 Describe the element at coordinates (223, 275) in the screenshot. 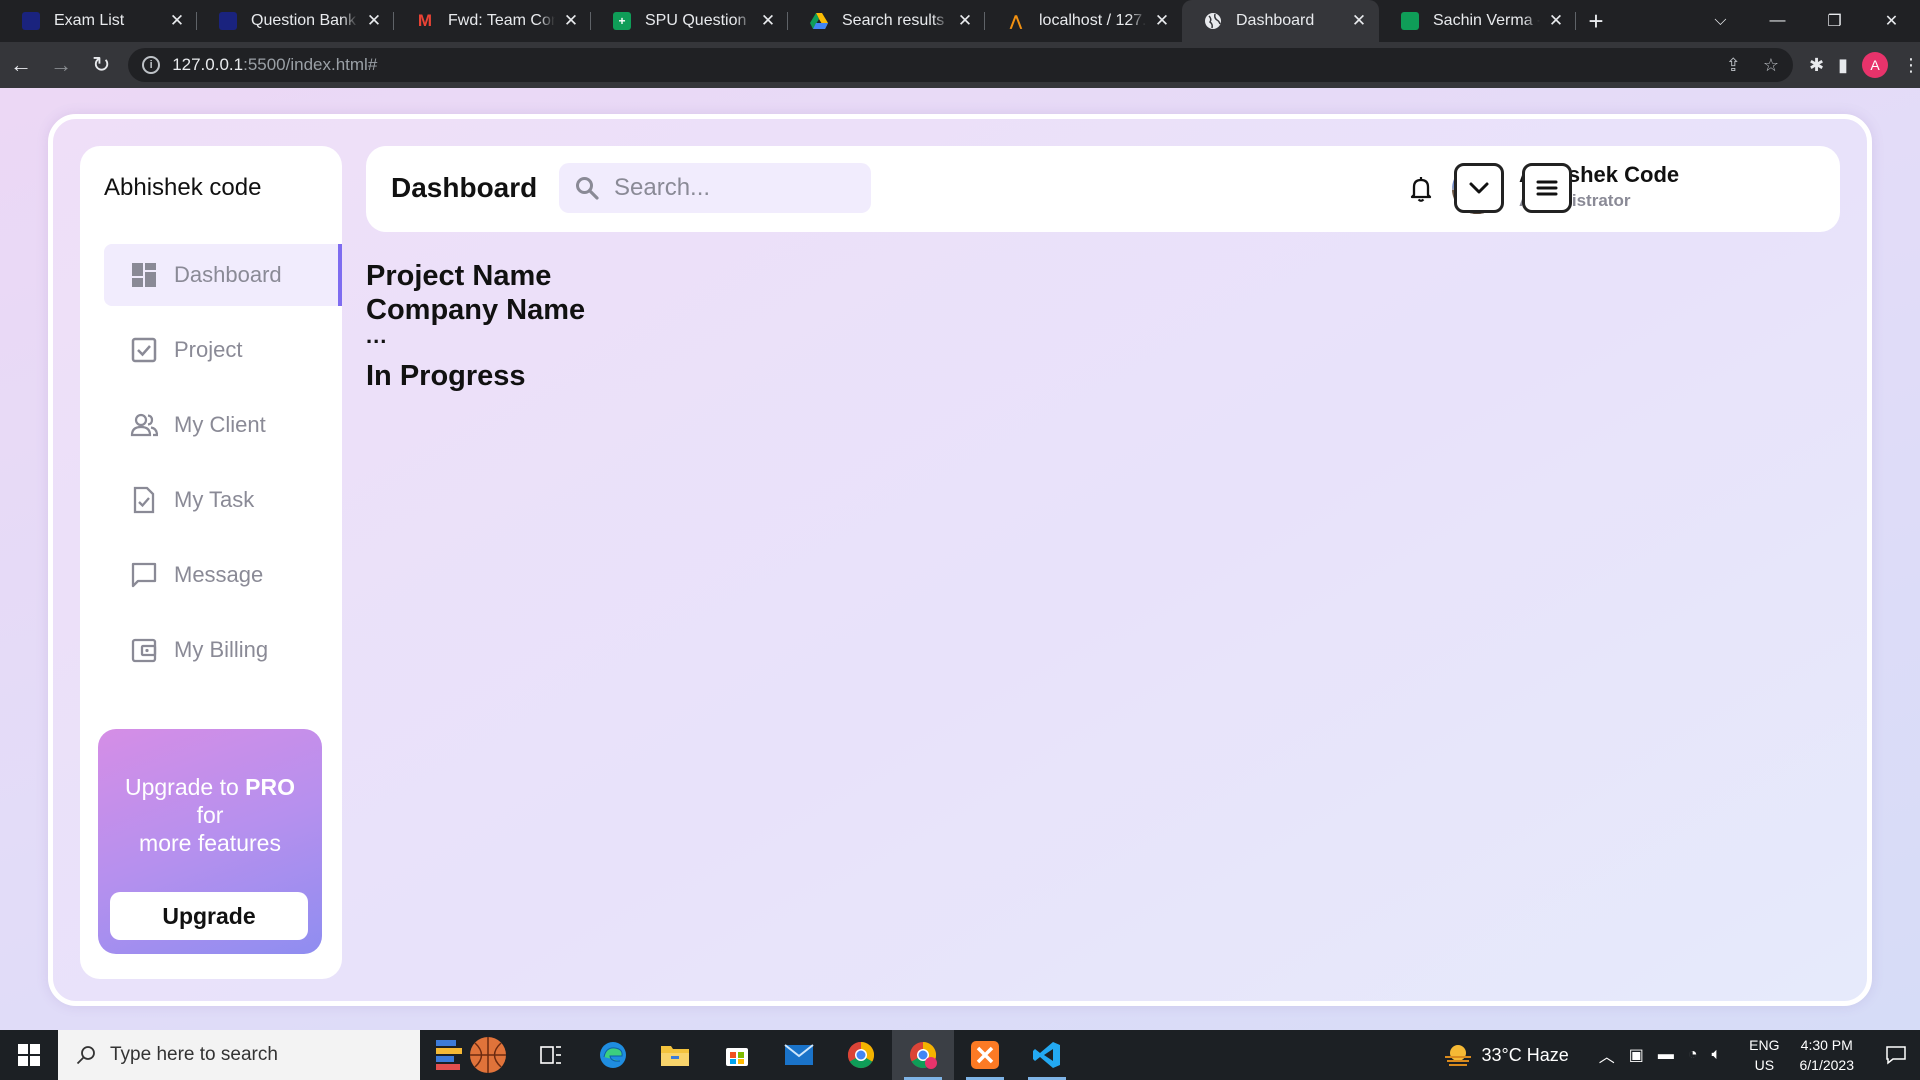

I see `sidebar-item-dashboard: Dashboard` at that location.